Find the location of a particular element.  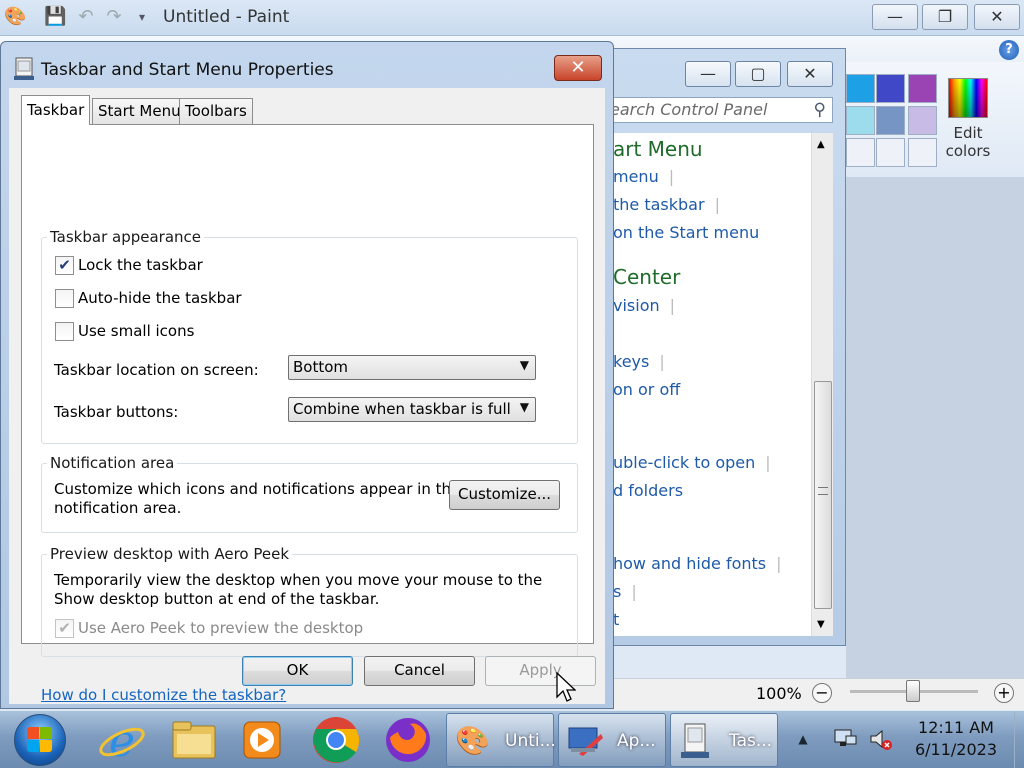

cp-task-link: the taskbar | is located at coordinates (666, 204).